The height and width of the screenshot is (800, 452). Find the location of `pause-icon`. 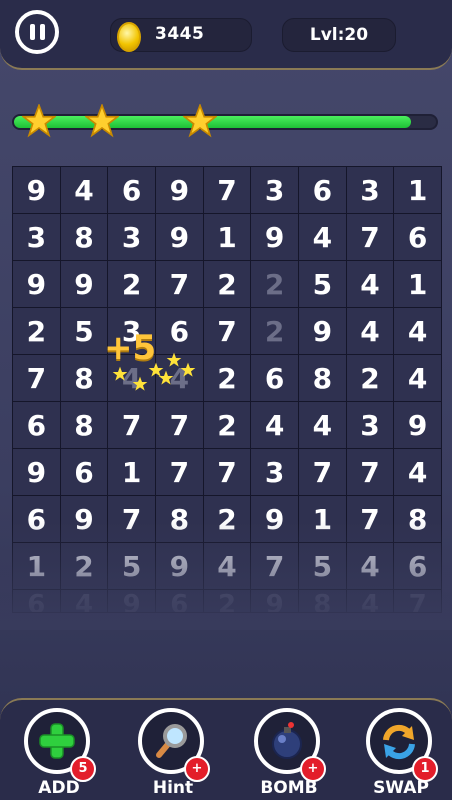

pause-icon is located at coordinates (32, 32).